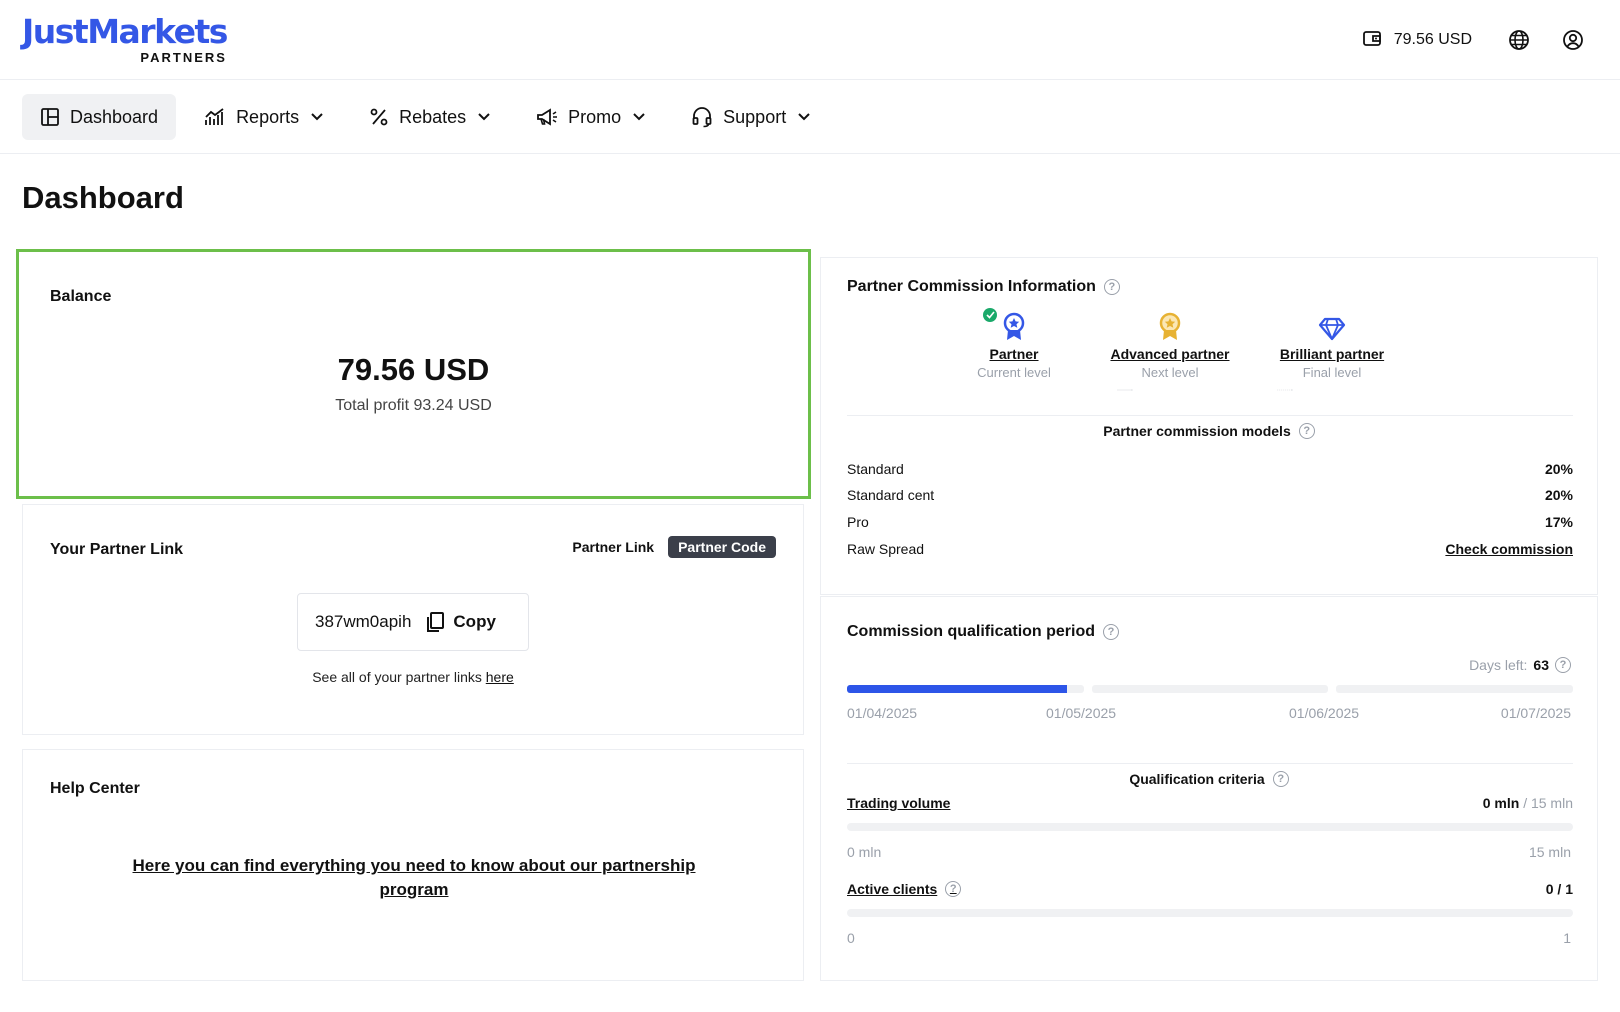  Describe the element at coordinates (433, 116) in the screenshot. I see `nav-rebates-label: Rebates` at that location.